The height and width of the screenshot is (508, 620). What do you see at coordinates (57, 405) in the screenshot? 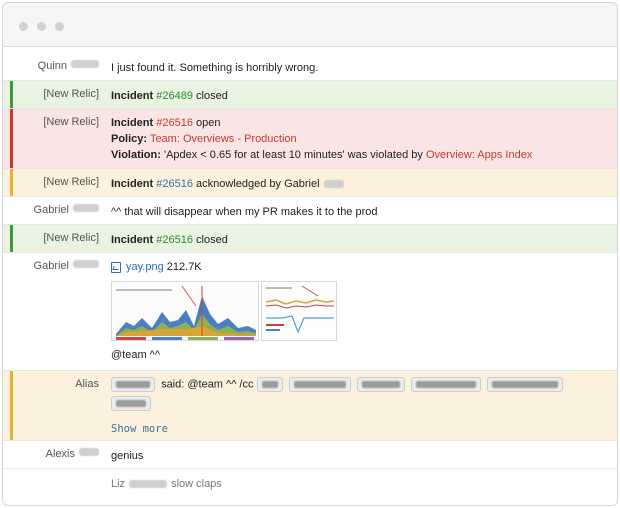
I see `message-sender: Alias` at bounding box center [57, 405].